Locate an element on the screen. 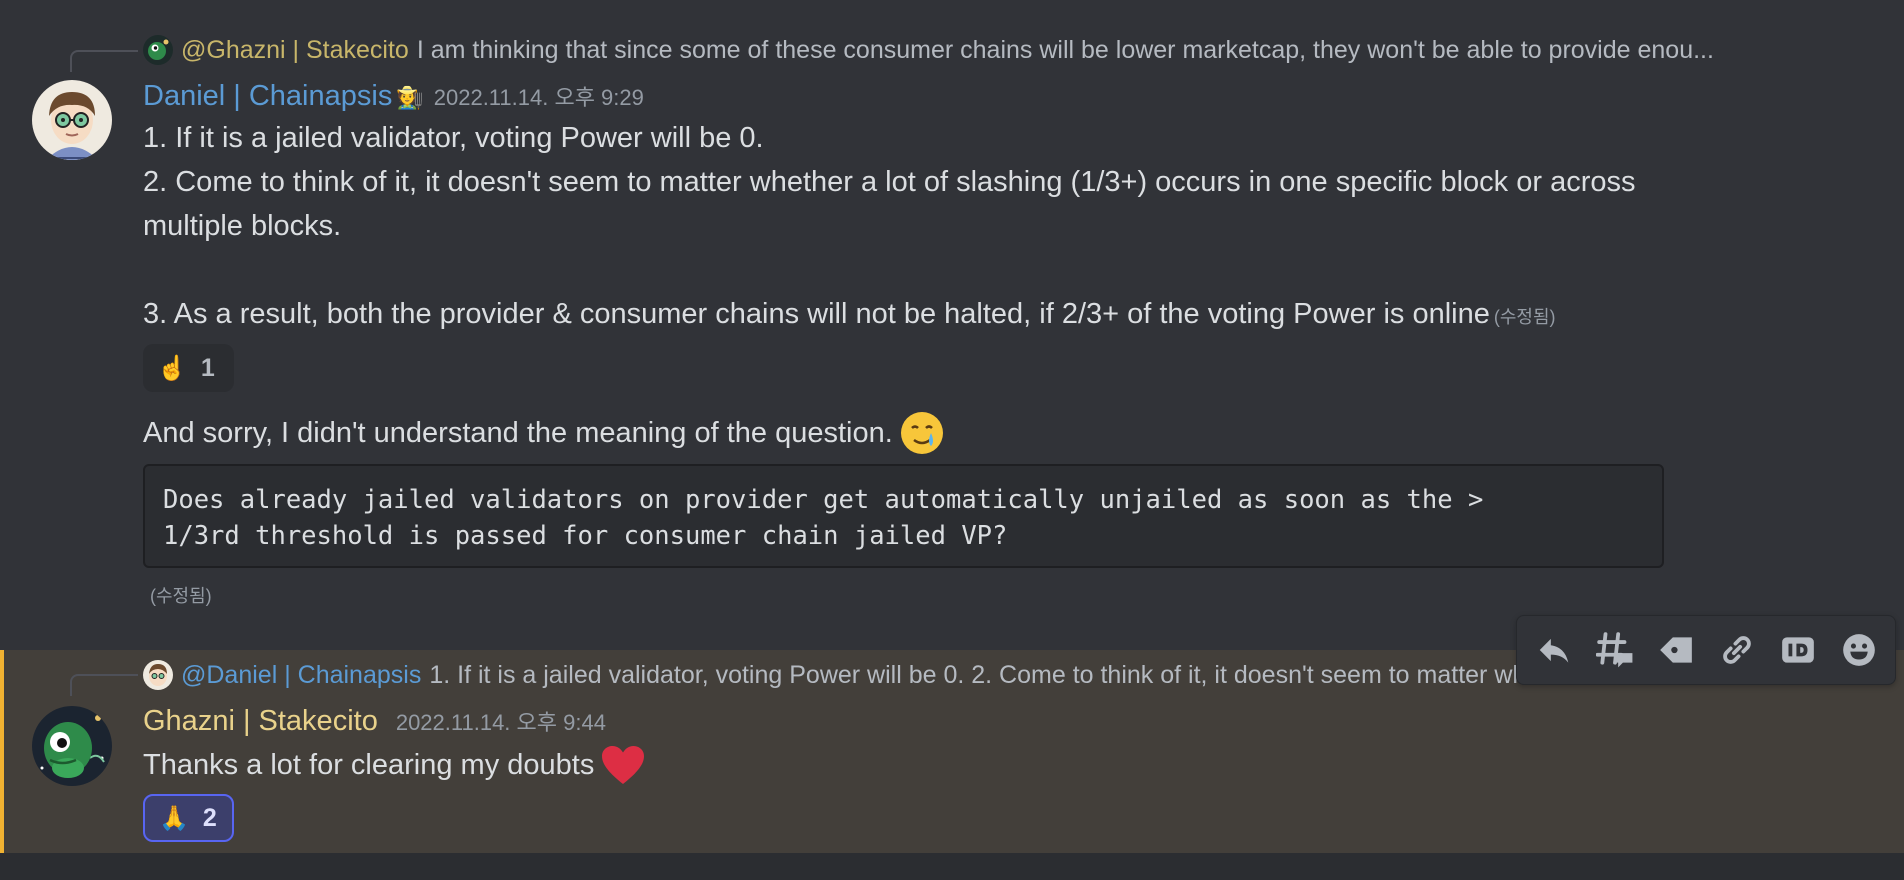 The width and height of the screenshot is (1904, 880). create-thread-button is located at coordinates (1615, 650).